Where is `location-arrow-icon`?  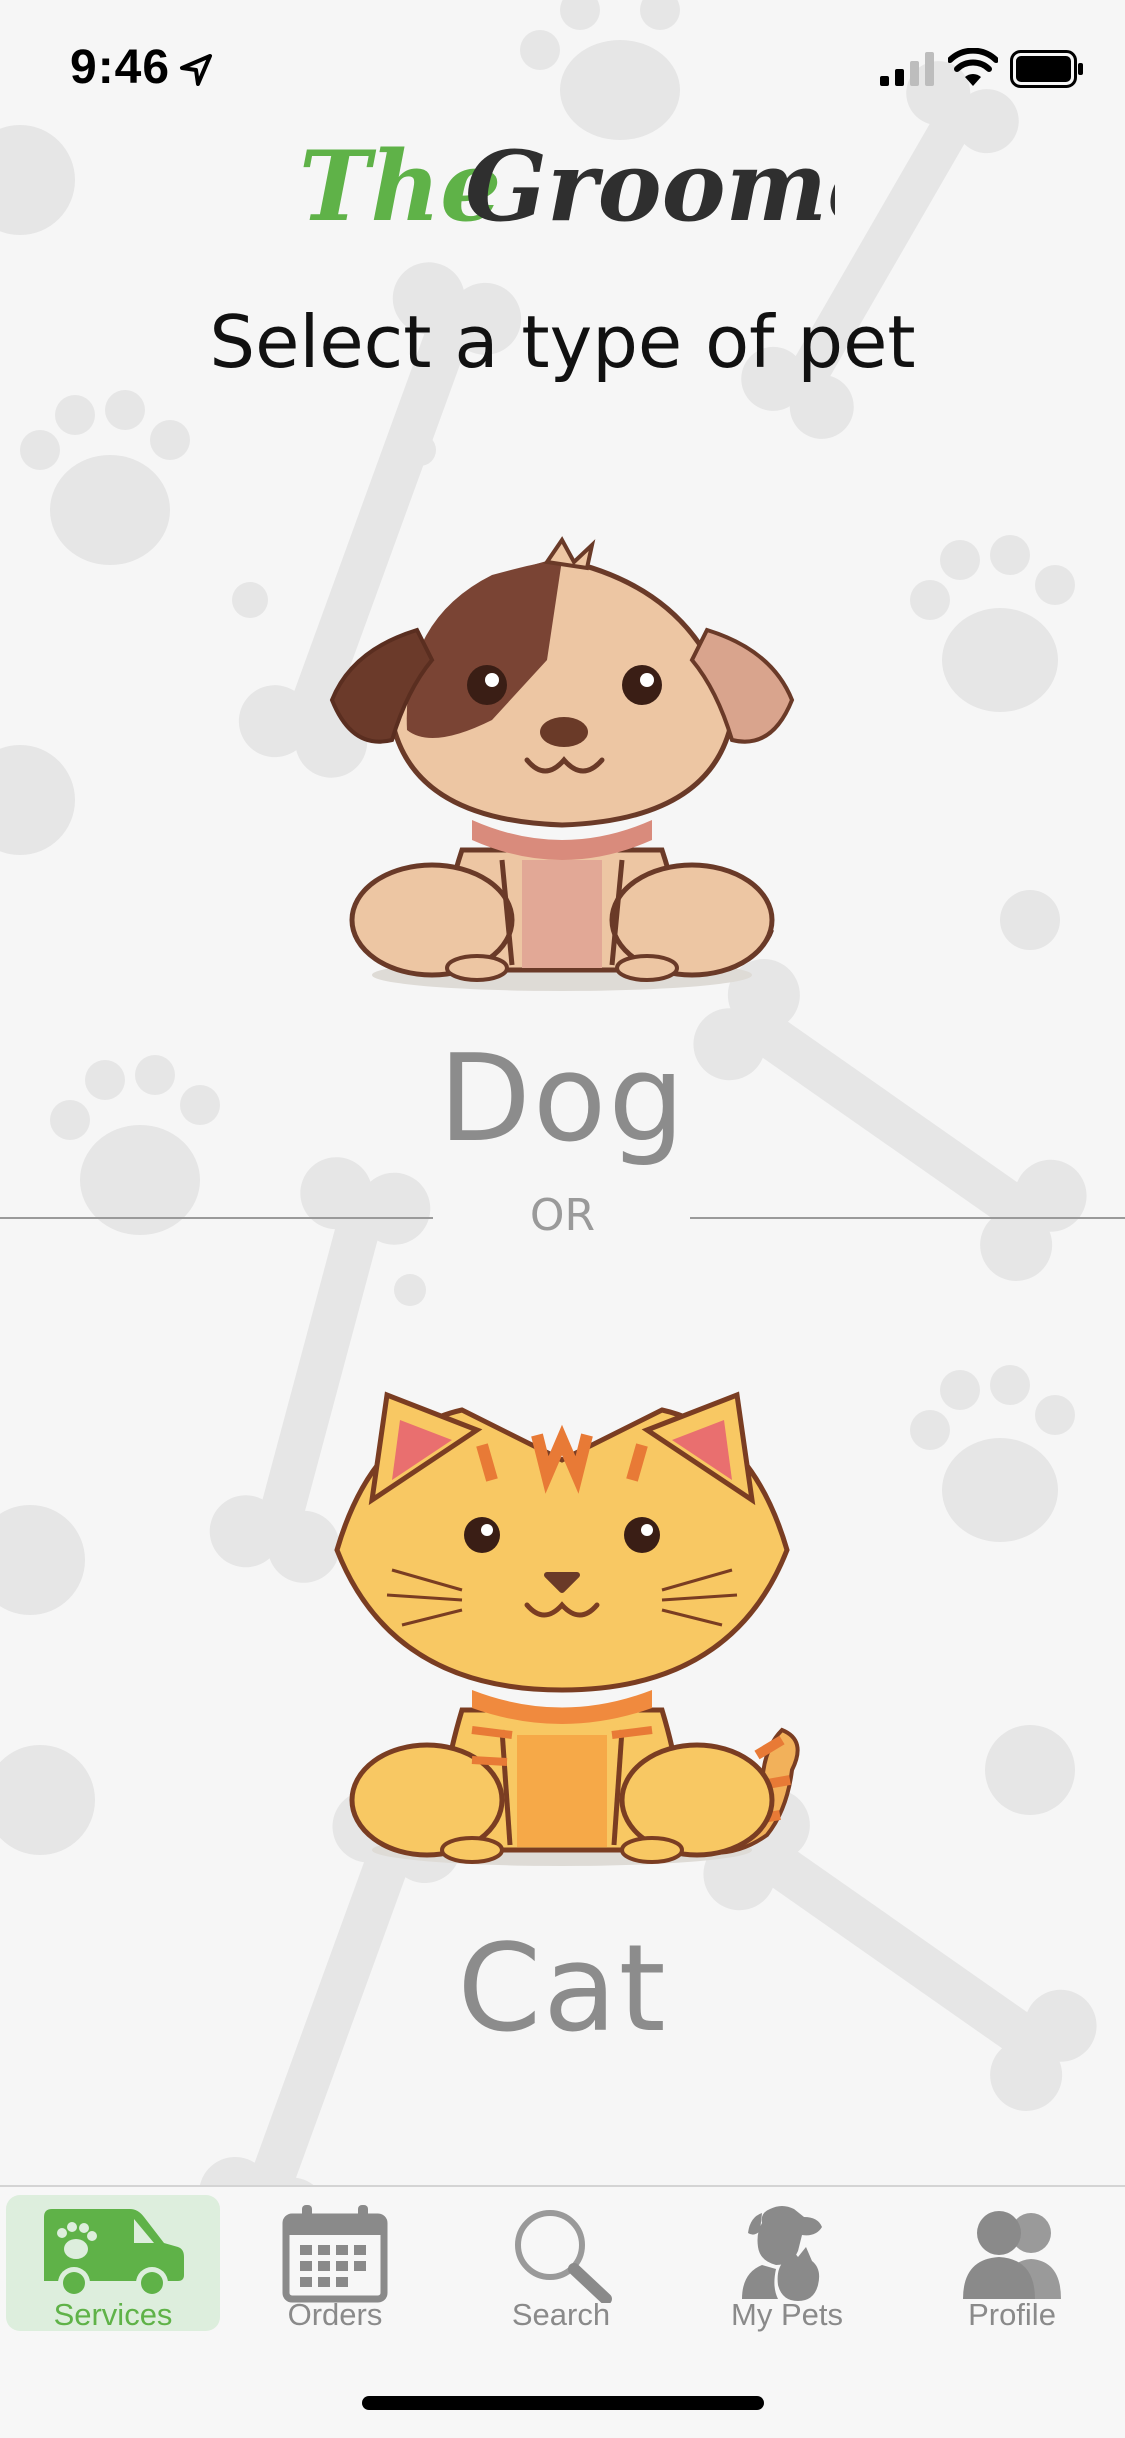 location-arrow-icon is located at coordinates (196, 70).